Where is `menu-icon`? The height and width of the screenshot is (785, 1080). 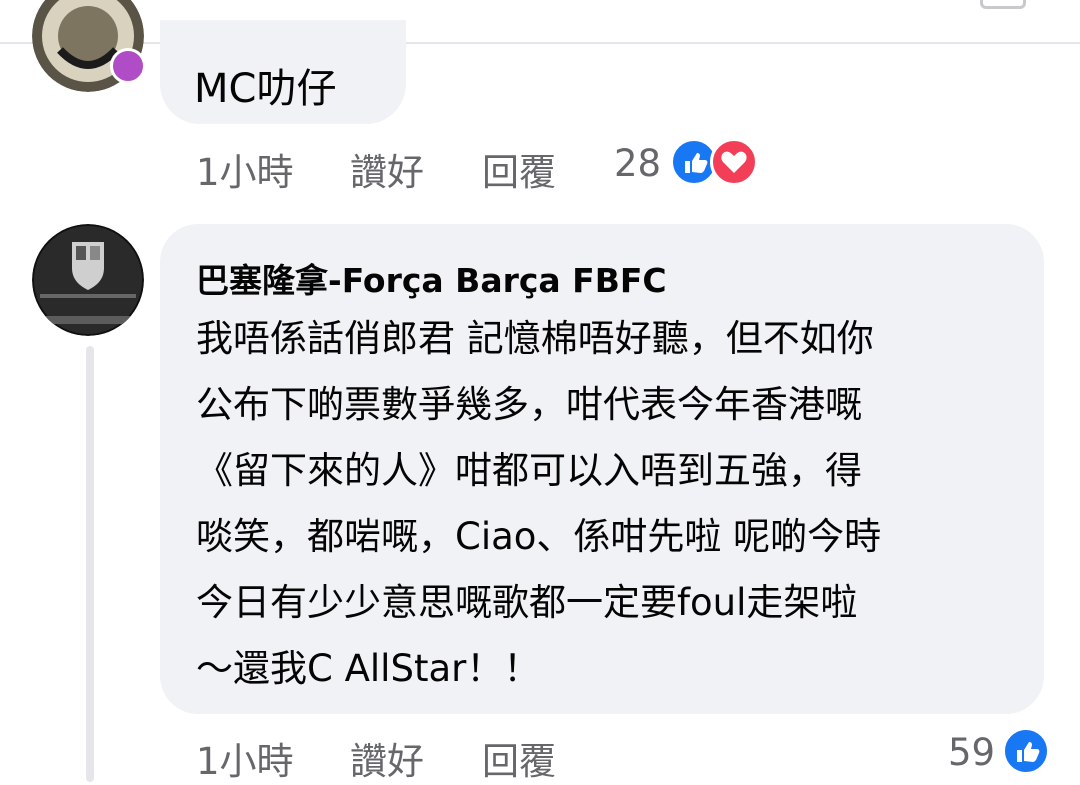
menu-icon is located at coordinates (1003, 4).